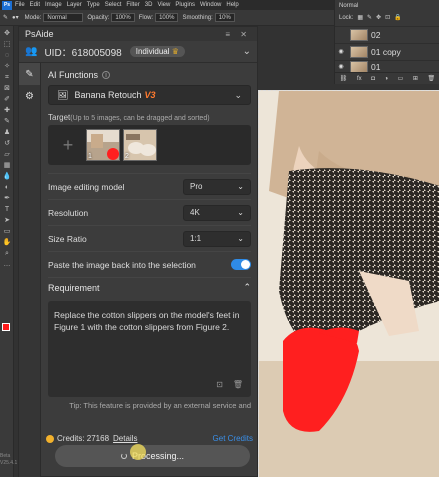  I want to click on lock-pixels-icon: ▦, so click(360, 17).